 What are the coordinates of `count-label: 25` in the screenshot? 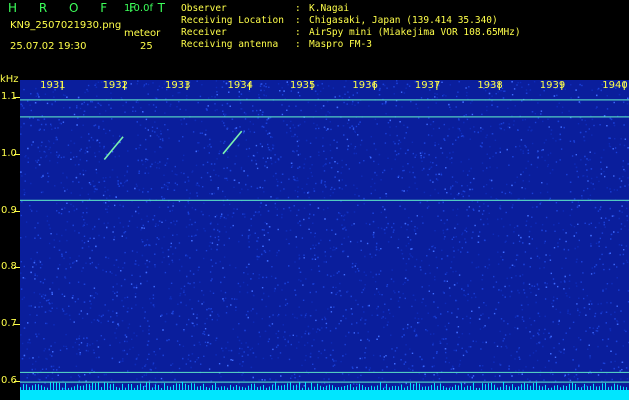 It's located at (146, 46).